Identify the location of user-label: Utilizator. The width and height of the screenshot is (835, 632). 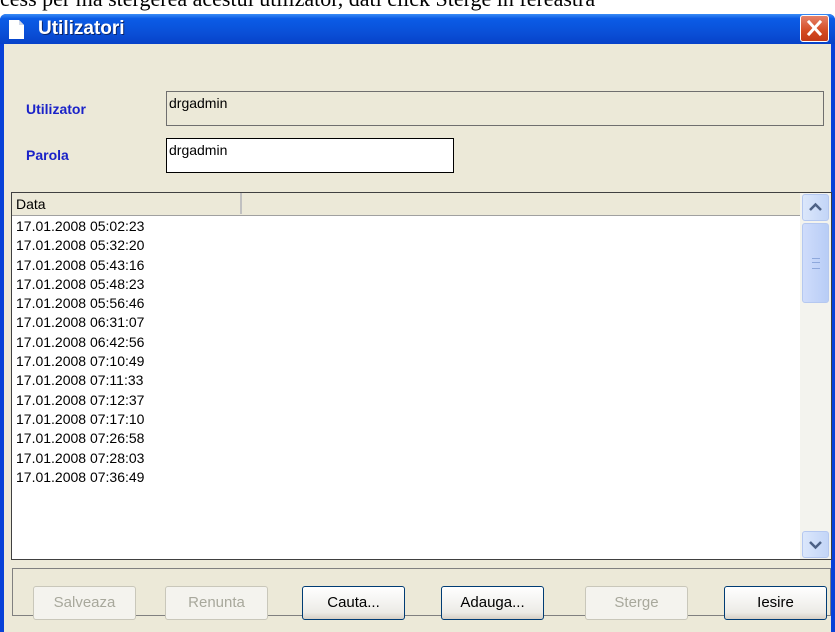
(56, 109).